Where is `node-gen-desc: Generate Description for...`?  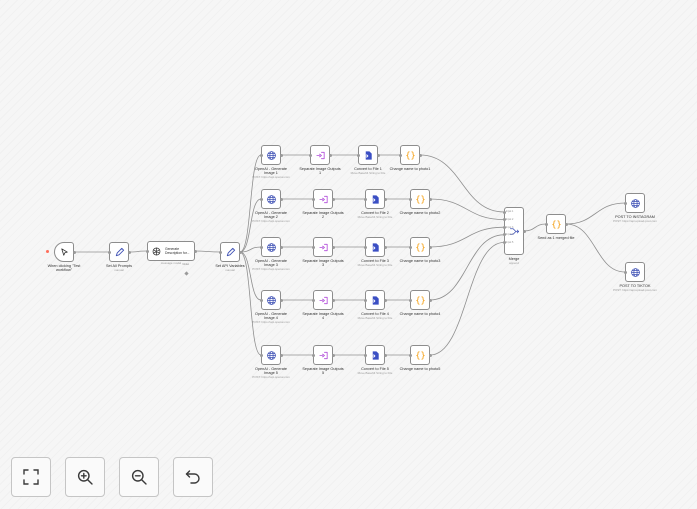 node-gen-desc: Generate Description for... is located at coordinates (171, 251).